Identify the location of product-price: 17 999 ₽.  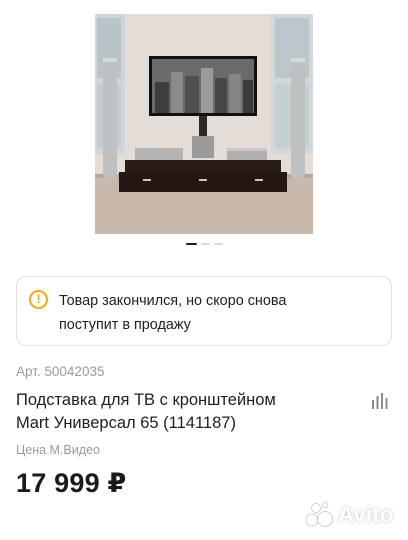
(71, 483).